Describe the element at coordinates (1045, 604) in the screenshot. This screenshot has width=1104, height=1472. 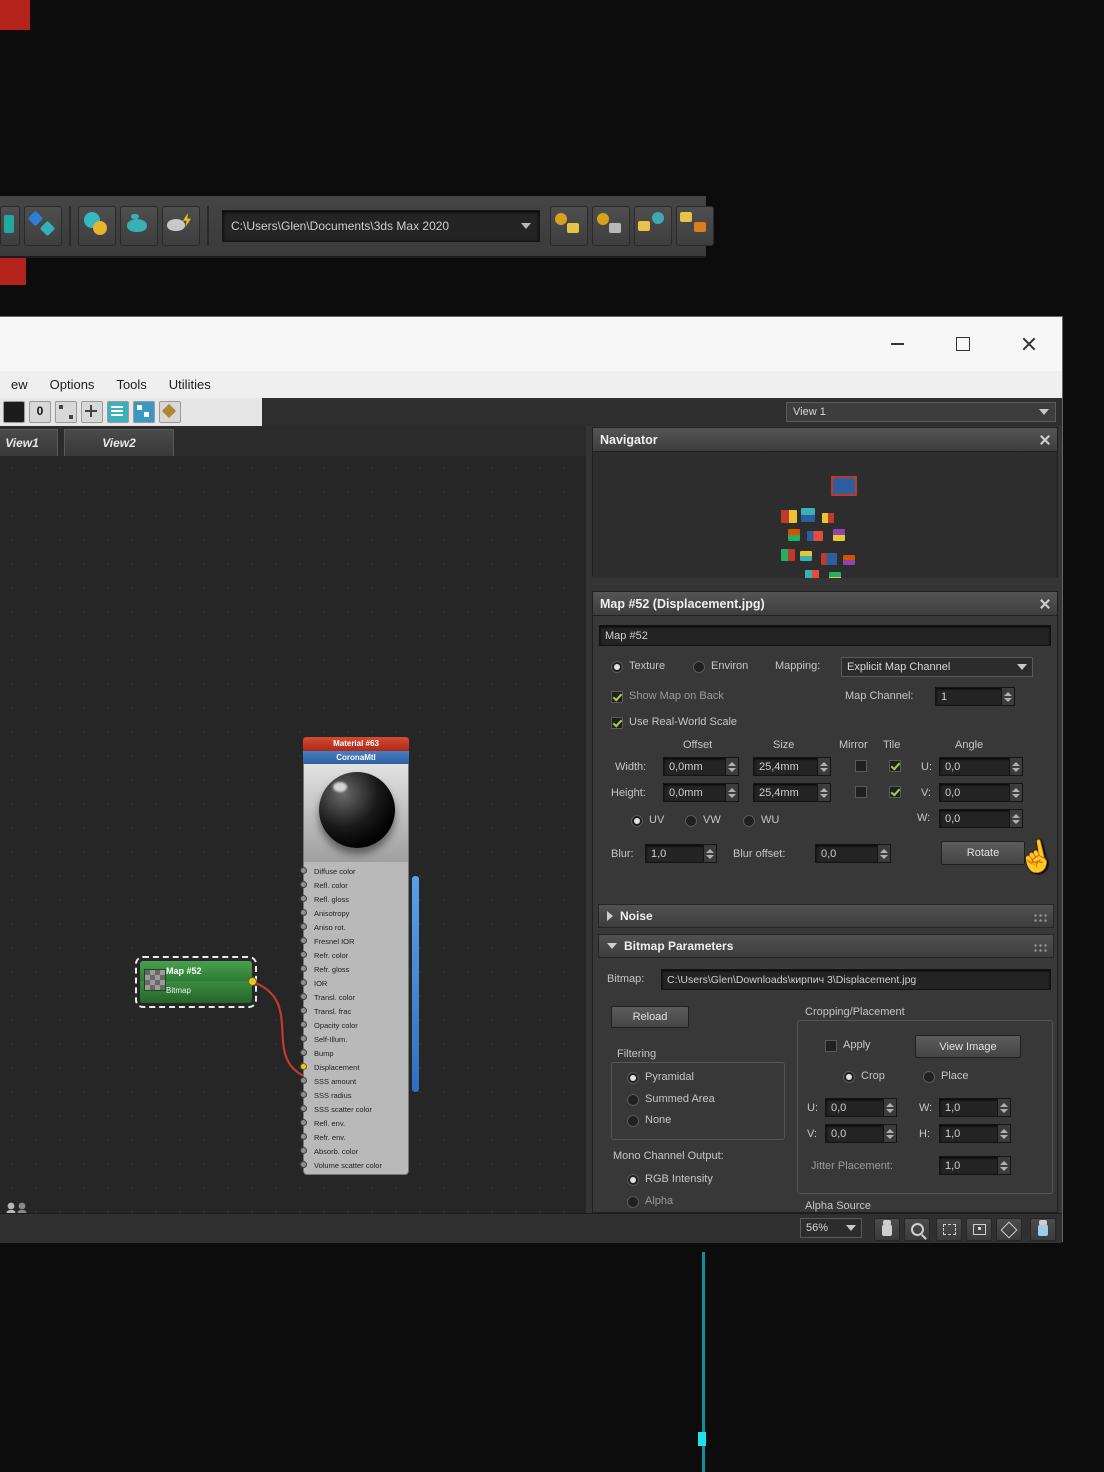
I see `map-panel-close-icon` at that location.